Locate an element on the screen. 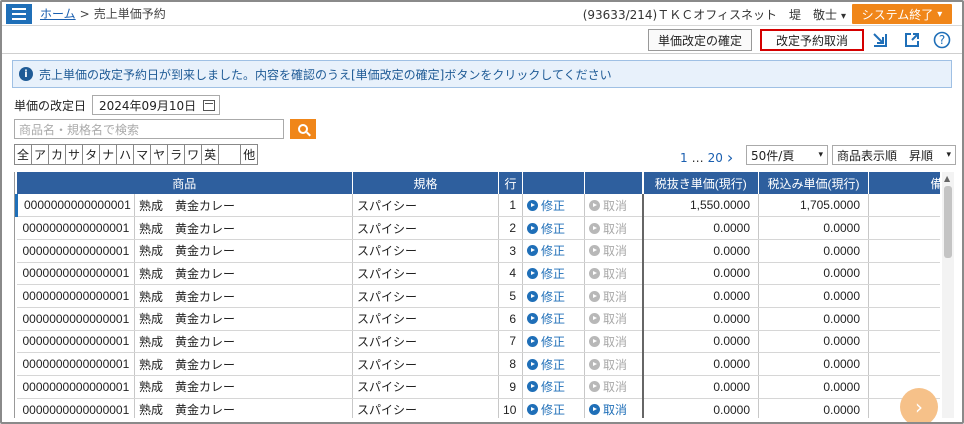 This screenshot has width=964, height=424. breadcrumb: ホーム > 売上単価予約 is located at coordinates (103, 13).